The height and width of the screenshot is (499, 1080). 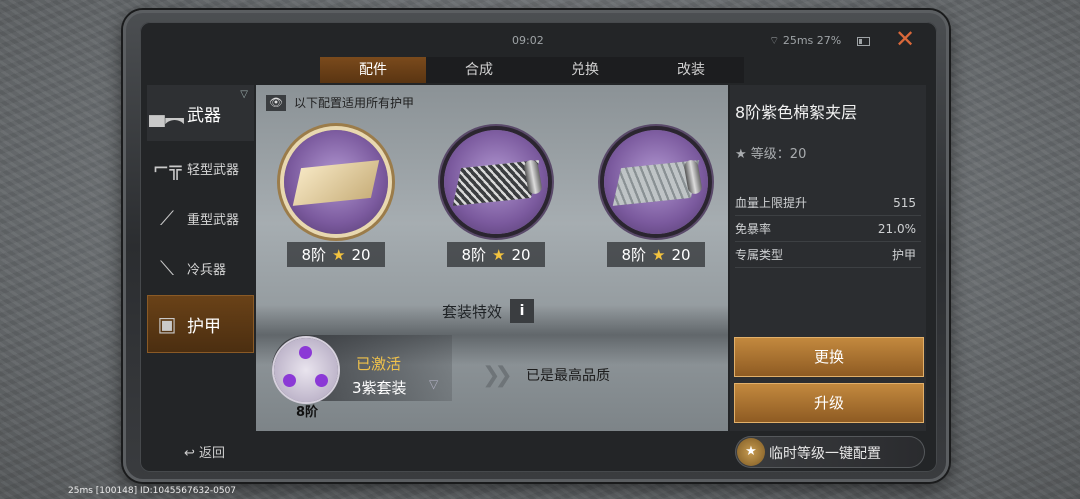 I want to click on replace-button: 更换, so click(x=829, y=357).